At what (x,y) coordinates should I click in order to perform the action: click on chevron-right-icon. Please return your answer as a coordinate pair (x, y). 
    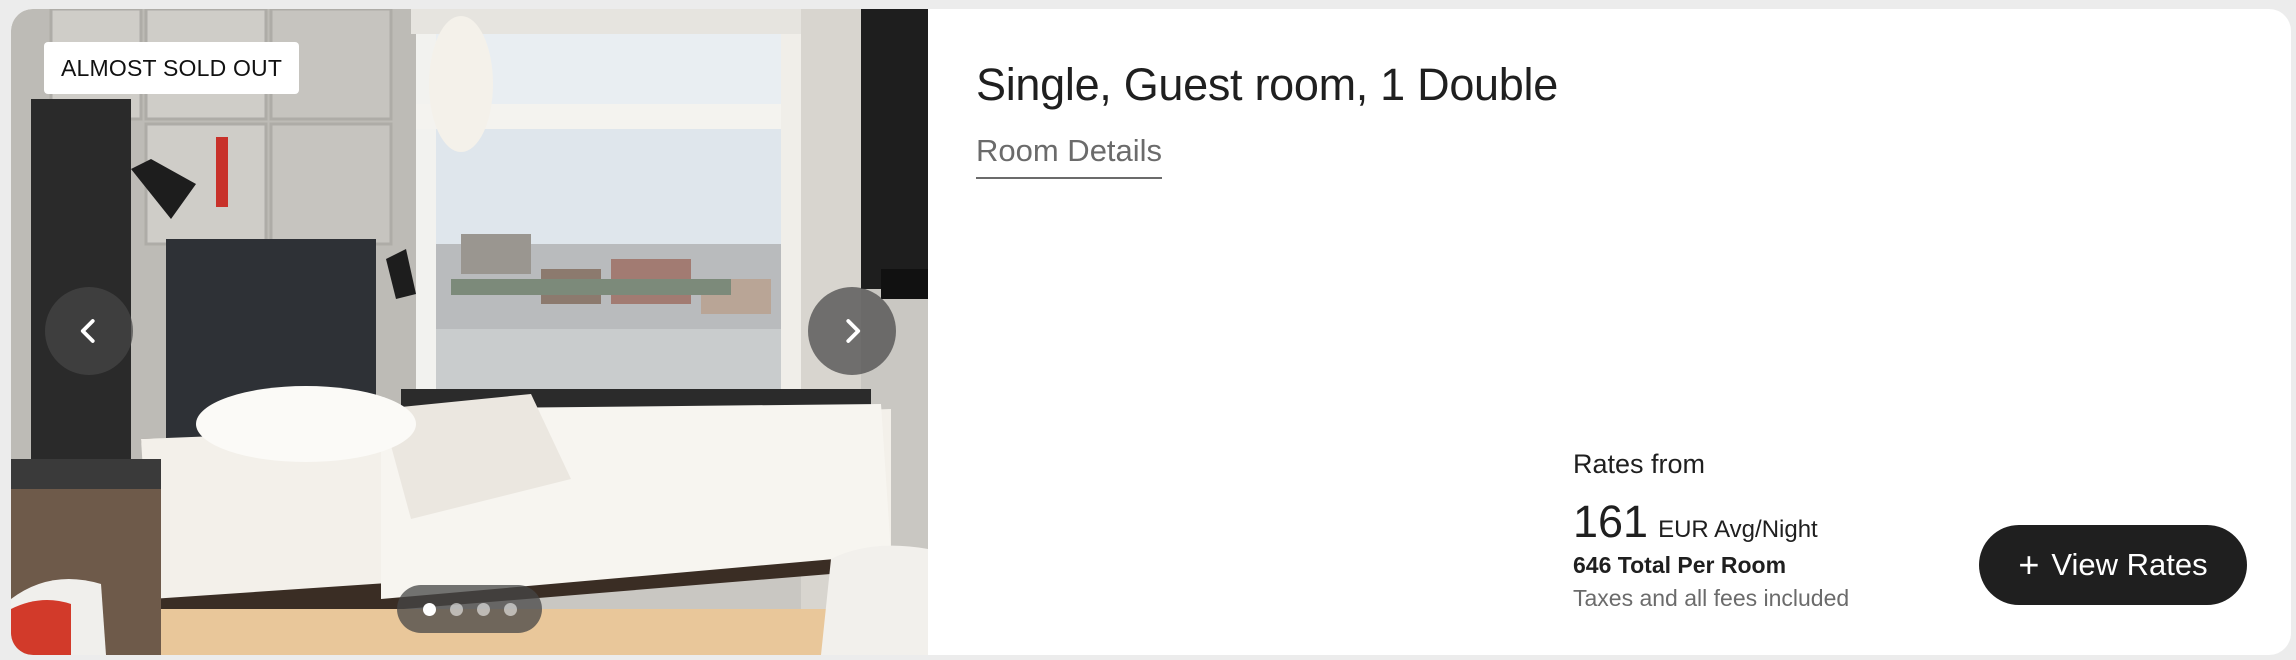
    Looking at the image, I should click on (853, 331).